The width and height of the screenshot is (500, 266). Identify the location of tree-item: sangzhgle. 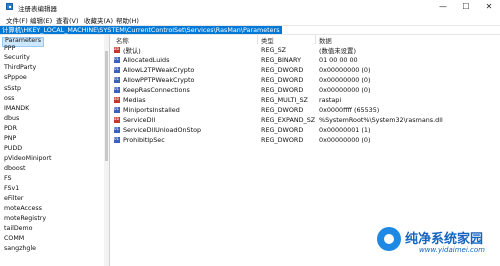
(20, 249).